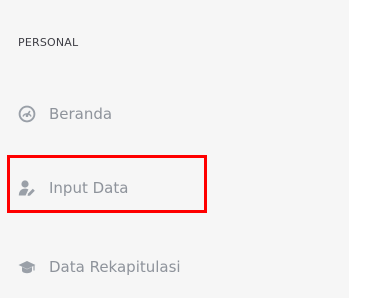 The image size is (368, 298). I want to click on sidebar-item-label: Beranda, so click(81, 114).